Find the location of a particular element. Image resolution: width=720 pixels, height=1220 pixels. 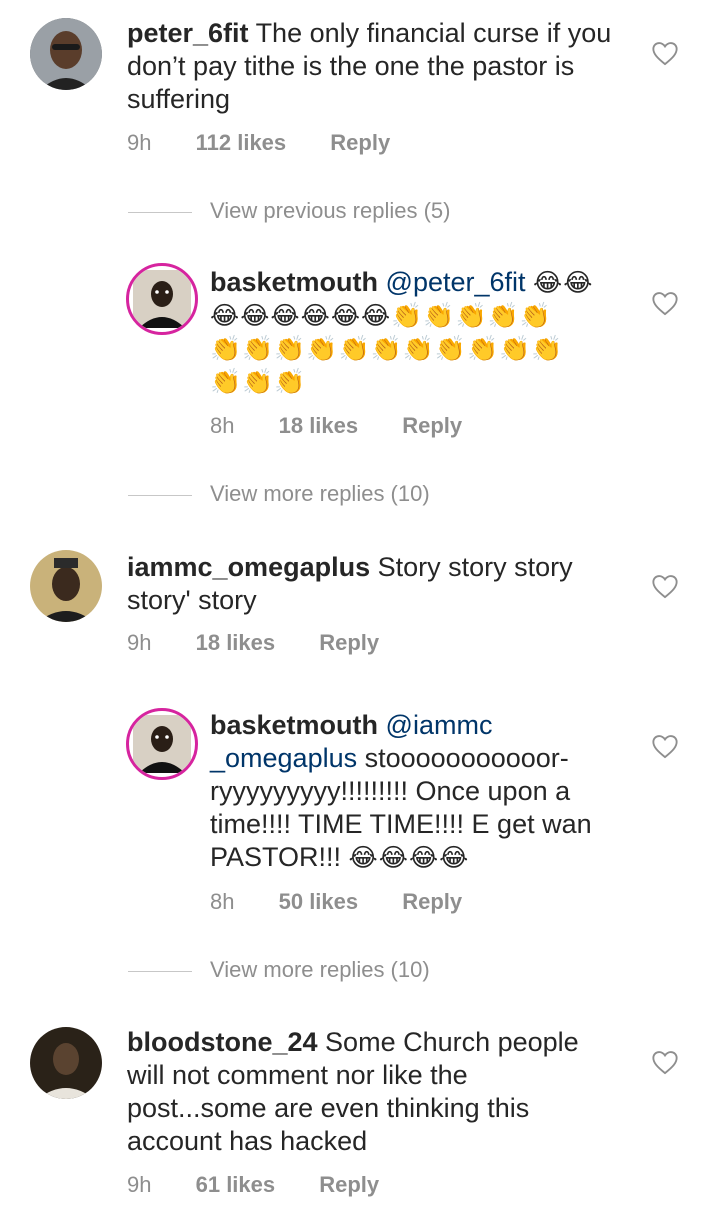

comment-meta: 9h 112 likes Reply is located at coordinates (277, 143).